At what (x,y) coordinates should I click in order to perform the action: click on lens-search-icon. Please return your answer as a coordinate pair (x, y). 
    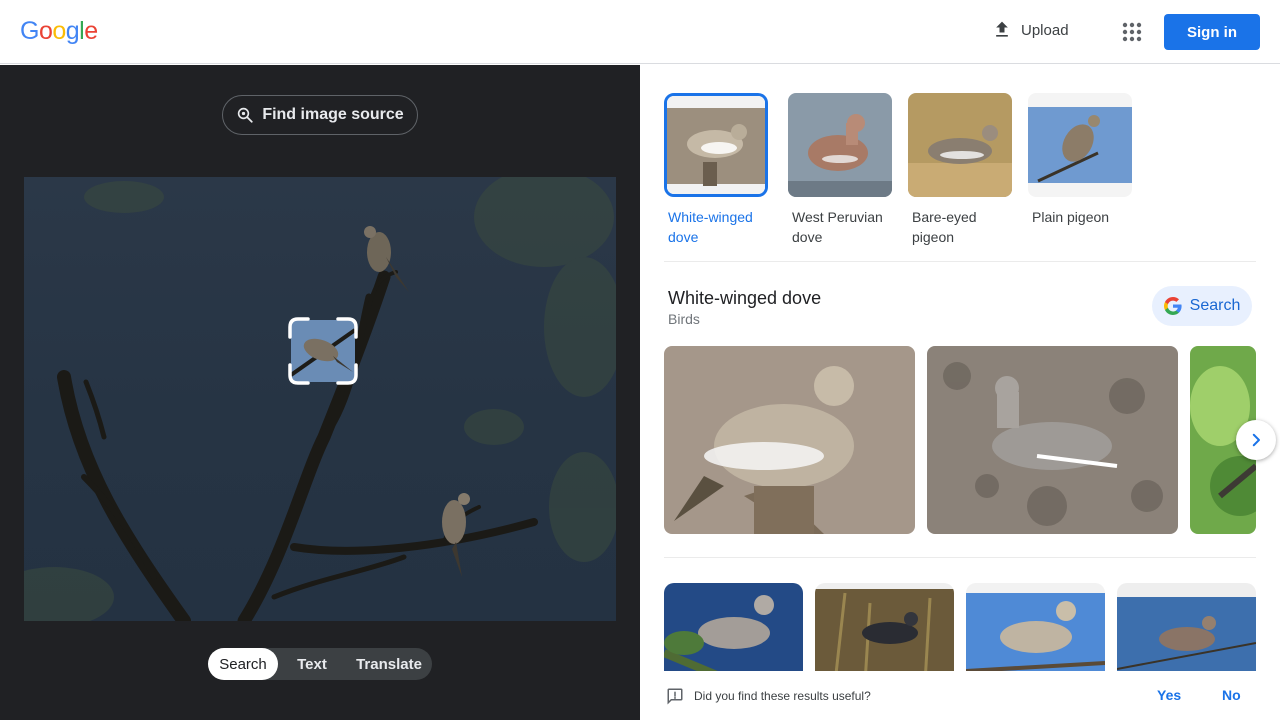
    Looking at the image, I should click on (245, 115).